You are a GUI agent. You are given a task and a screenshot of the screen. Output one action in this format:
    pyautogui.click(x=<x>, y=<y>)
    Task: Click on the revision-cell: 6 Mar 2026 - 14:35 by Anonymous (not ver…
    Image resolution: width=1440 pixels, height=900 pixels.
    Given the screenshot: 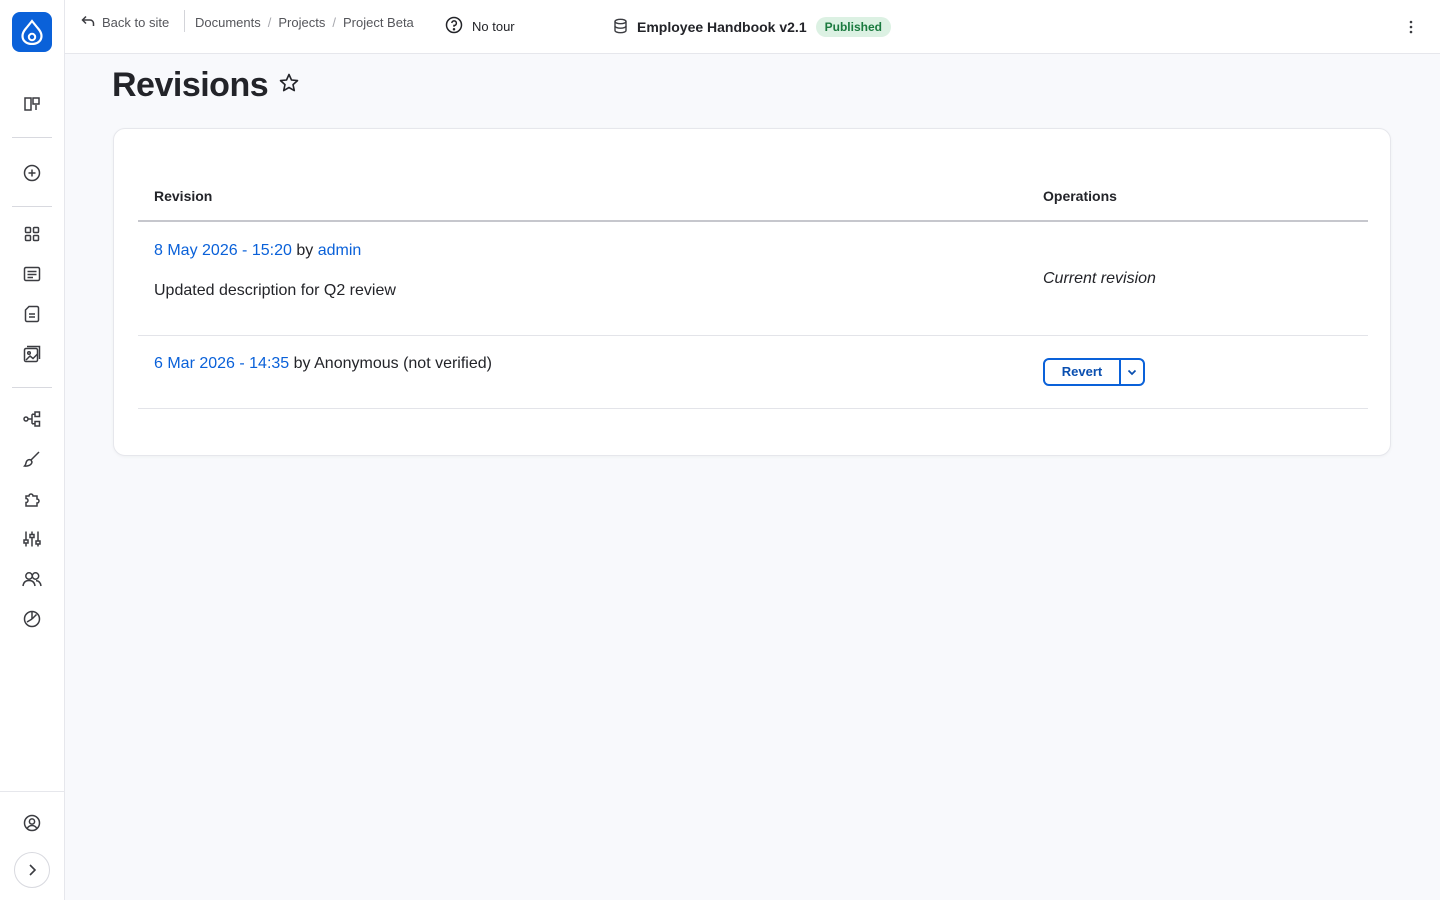 What is the action you would take?
    pyautogui.click(x=582, y=372)
    